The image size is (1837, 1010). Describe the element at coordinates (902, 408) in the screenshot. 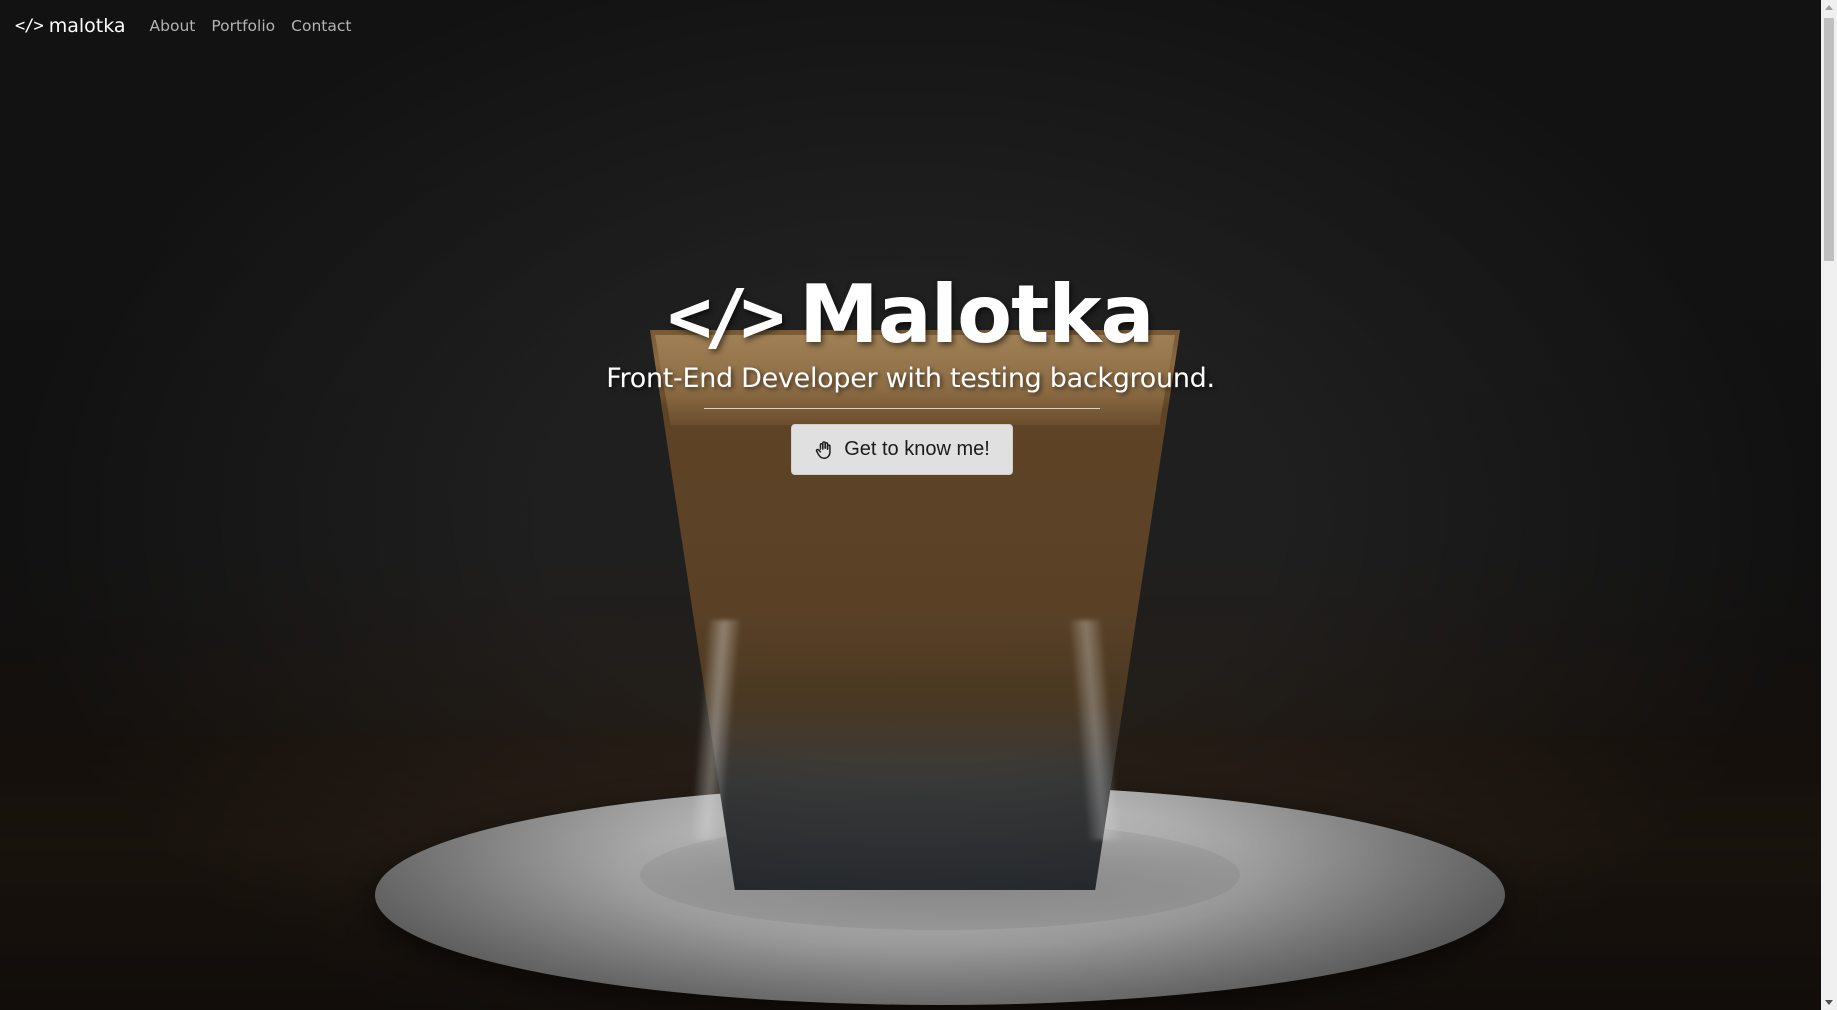

I see `hero-divider` at that location.